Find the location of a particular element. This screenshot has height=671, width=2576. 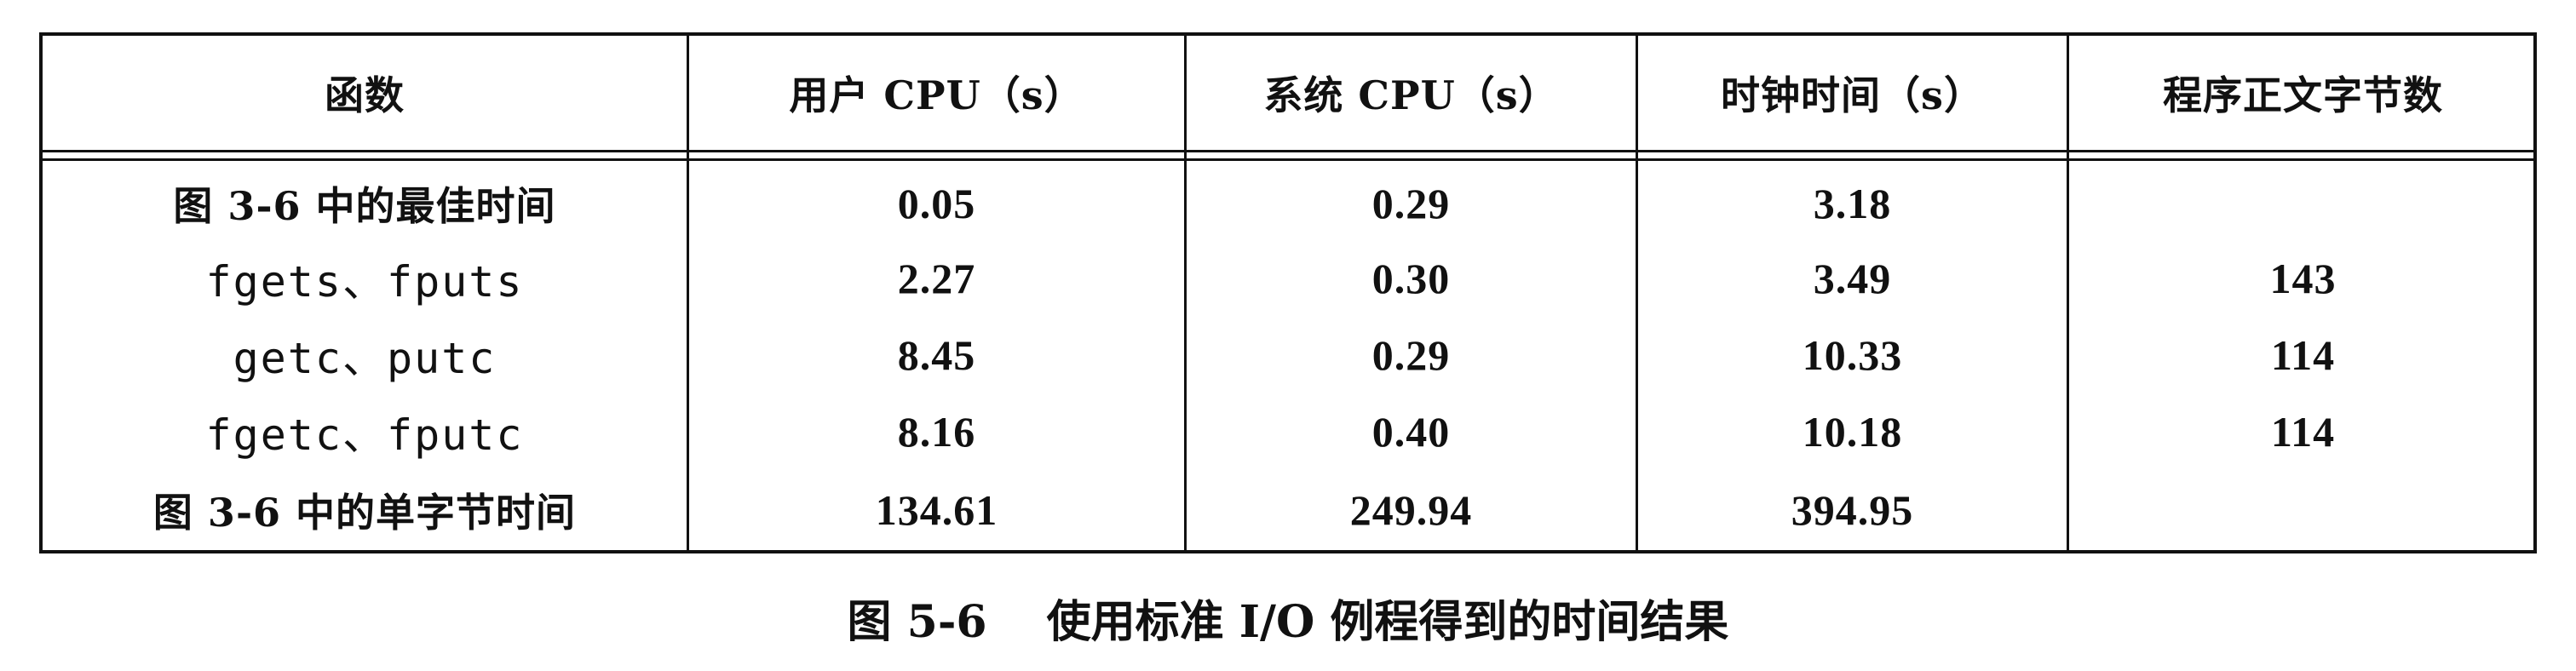

figure-caption-text: 使用标准 I/O 例程得到的时间结果 is located at coordinates (1387, 621).